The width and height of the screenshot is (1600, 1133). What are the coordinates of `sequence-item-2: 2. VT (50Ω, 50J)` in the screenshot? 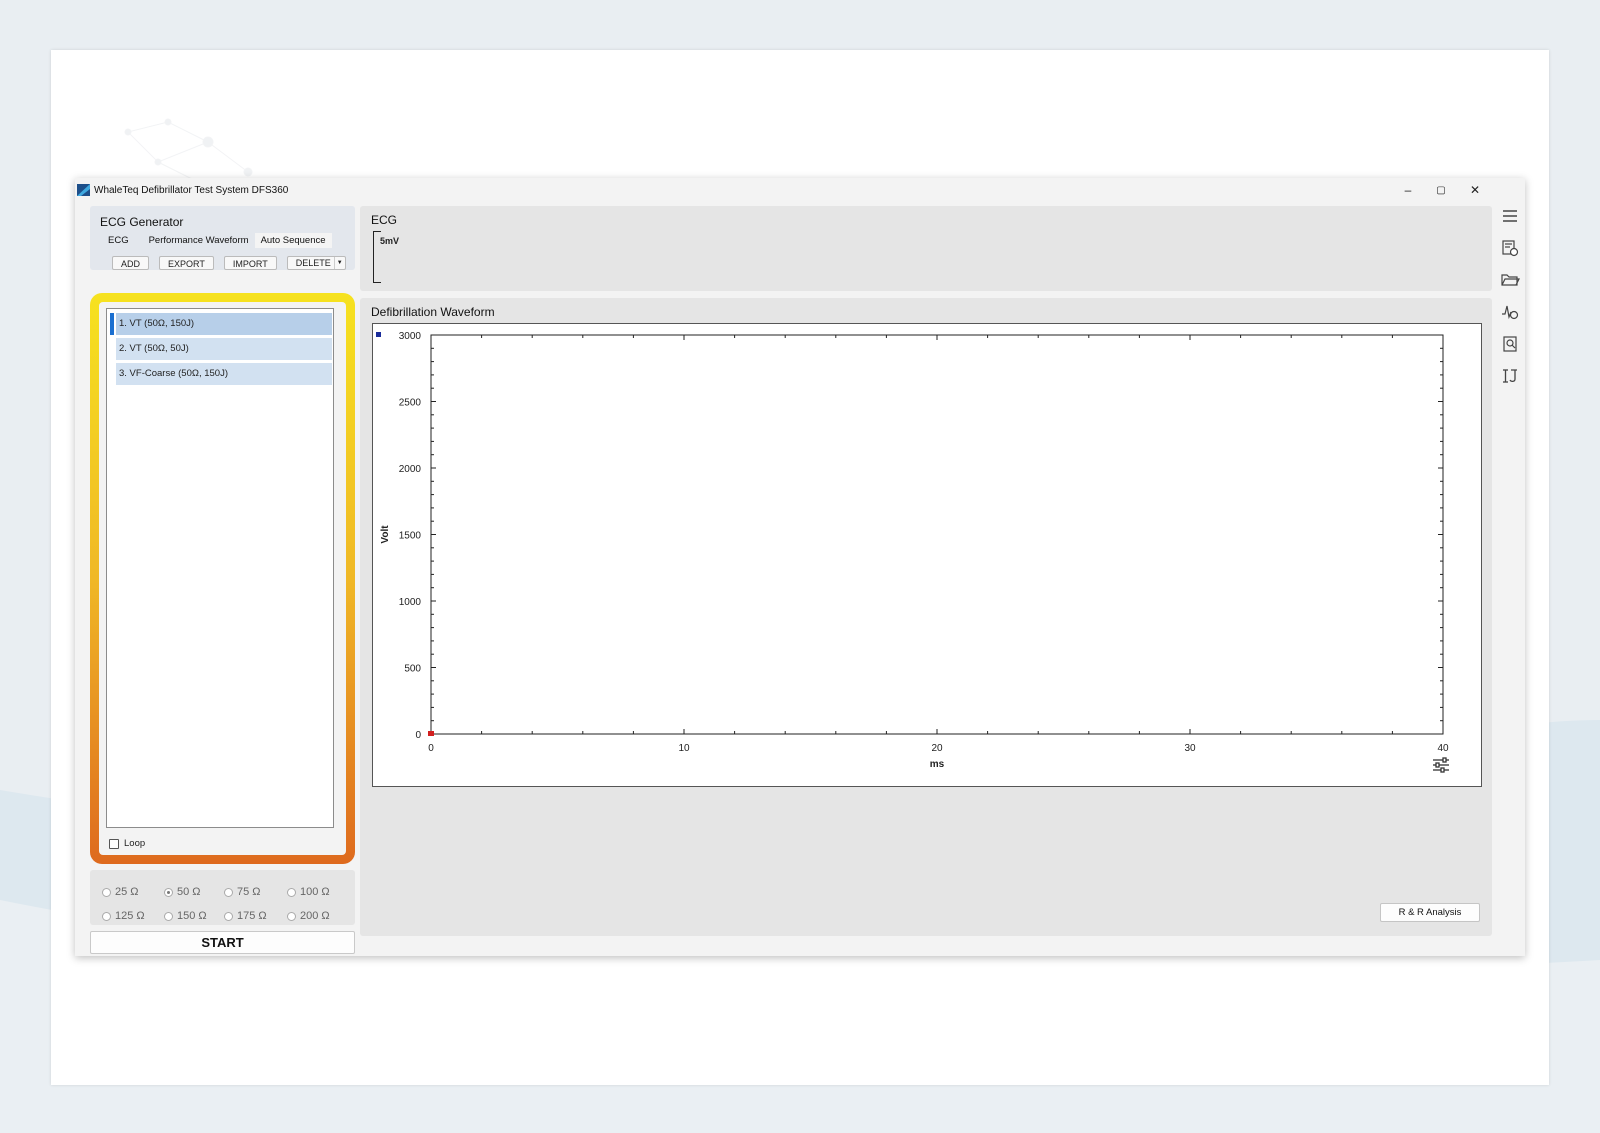 It's located at (224, 349).